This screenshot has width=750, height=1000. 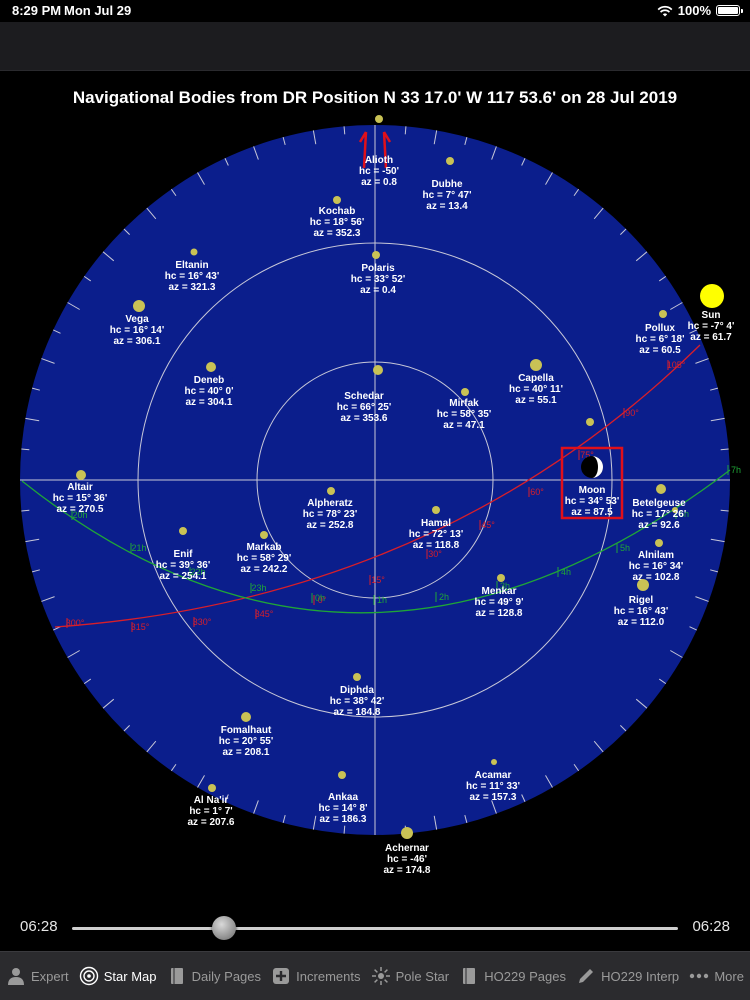 I want to click on body-altitude: hc = 58° 29', so click(x=264, y=558).